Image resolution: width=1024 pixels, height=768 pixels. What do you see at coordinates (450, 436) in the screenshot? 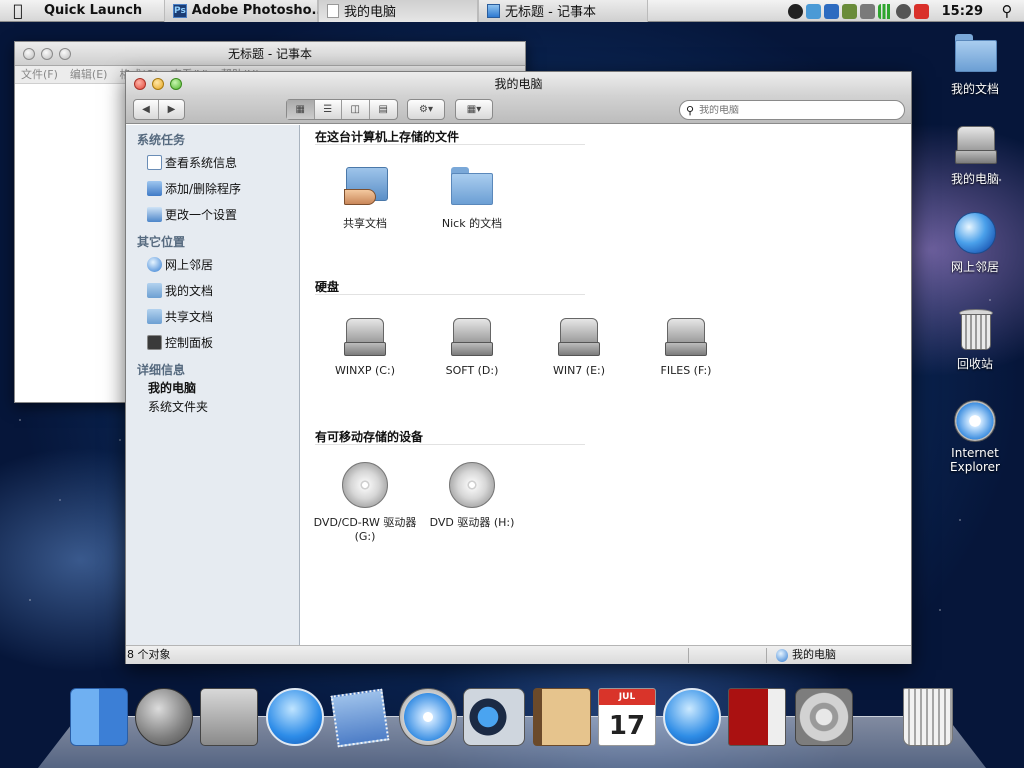
I see `section-title-removable-storage: 有可移动存储的设备` at bounding box center [450, 436].